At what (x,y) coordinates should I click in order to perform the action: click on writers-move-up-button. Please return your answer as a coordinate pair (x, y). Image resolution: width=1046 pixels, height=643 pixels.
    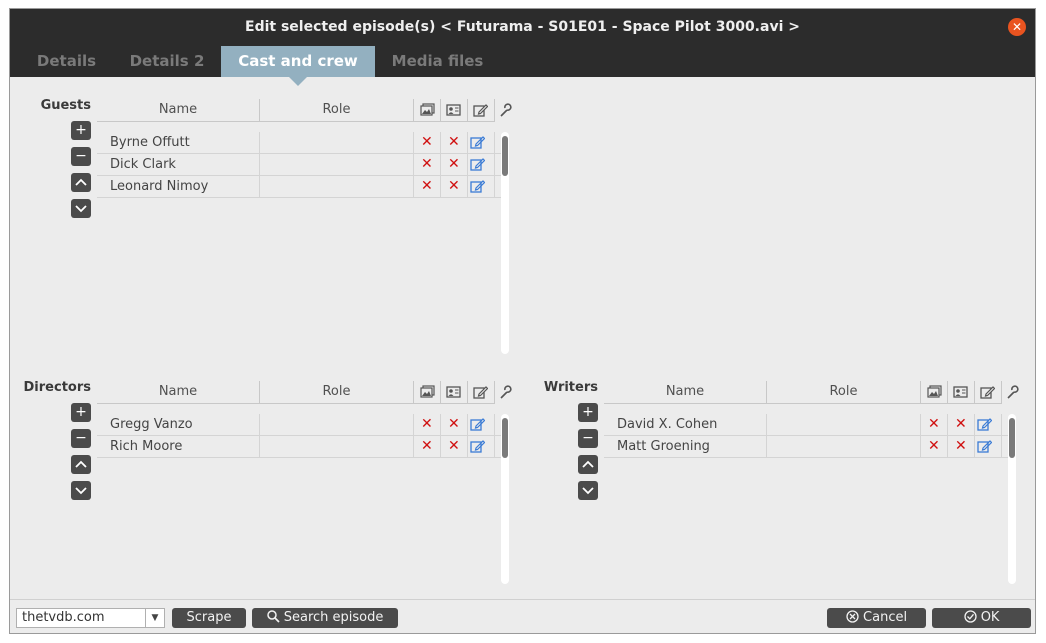
    Looking at the image, I should click on (588, 464).